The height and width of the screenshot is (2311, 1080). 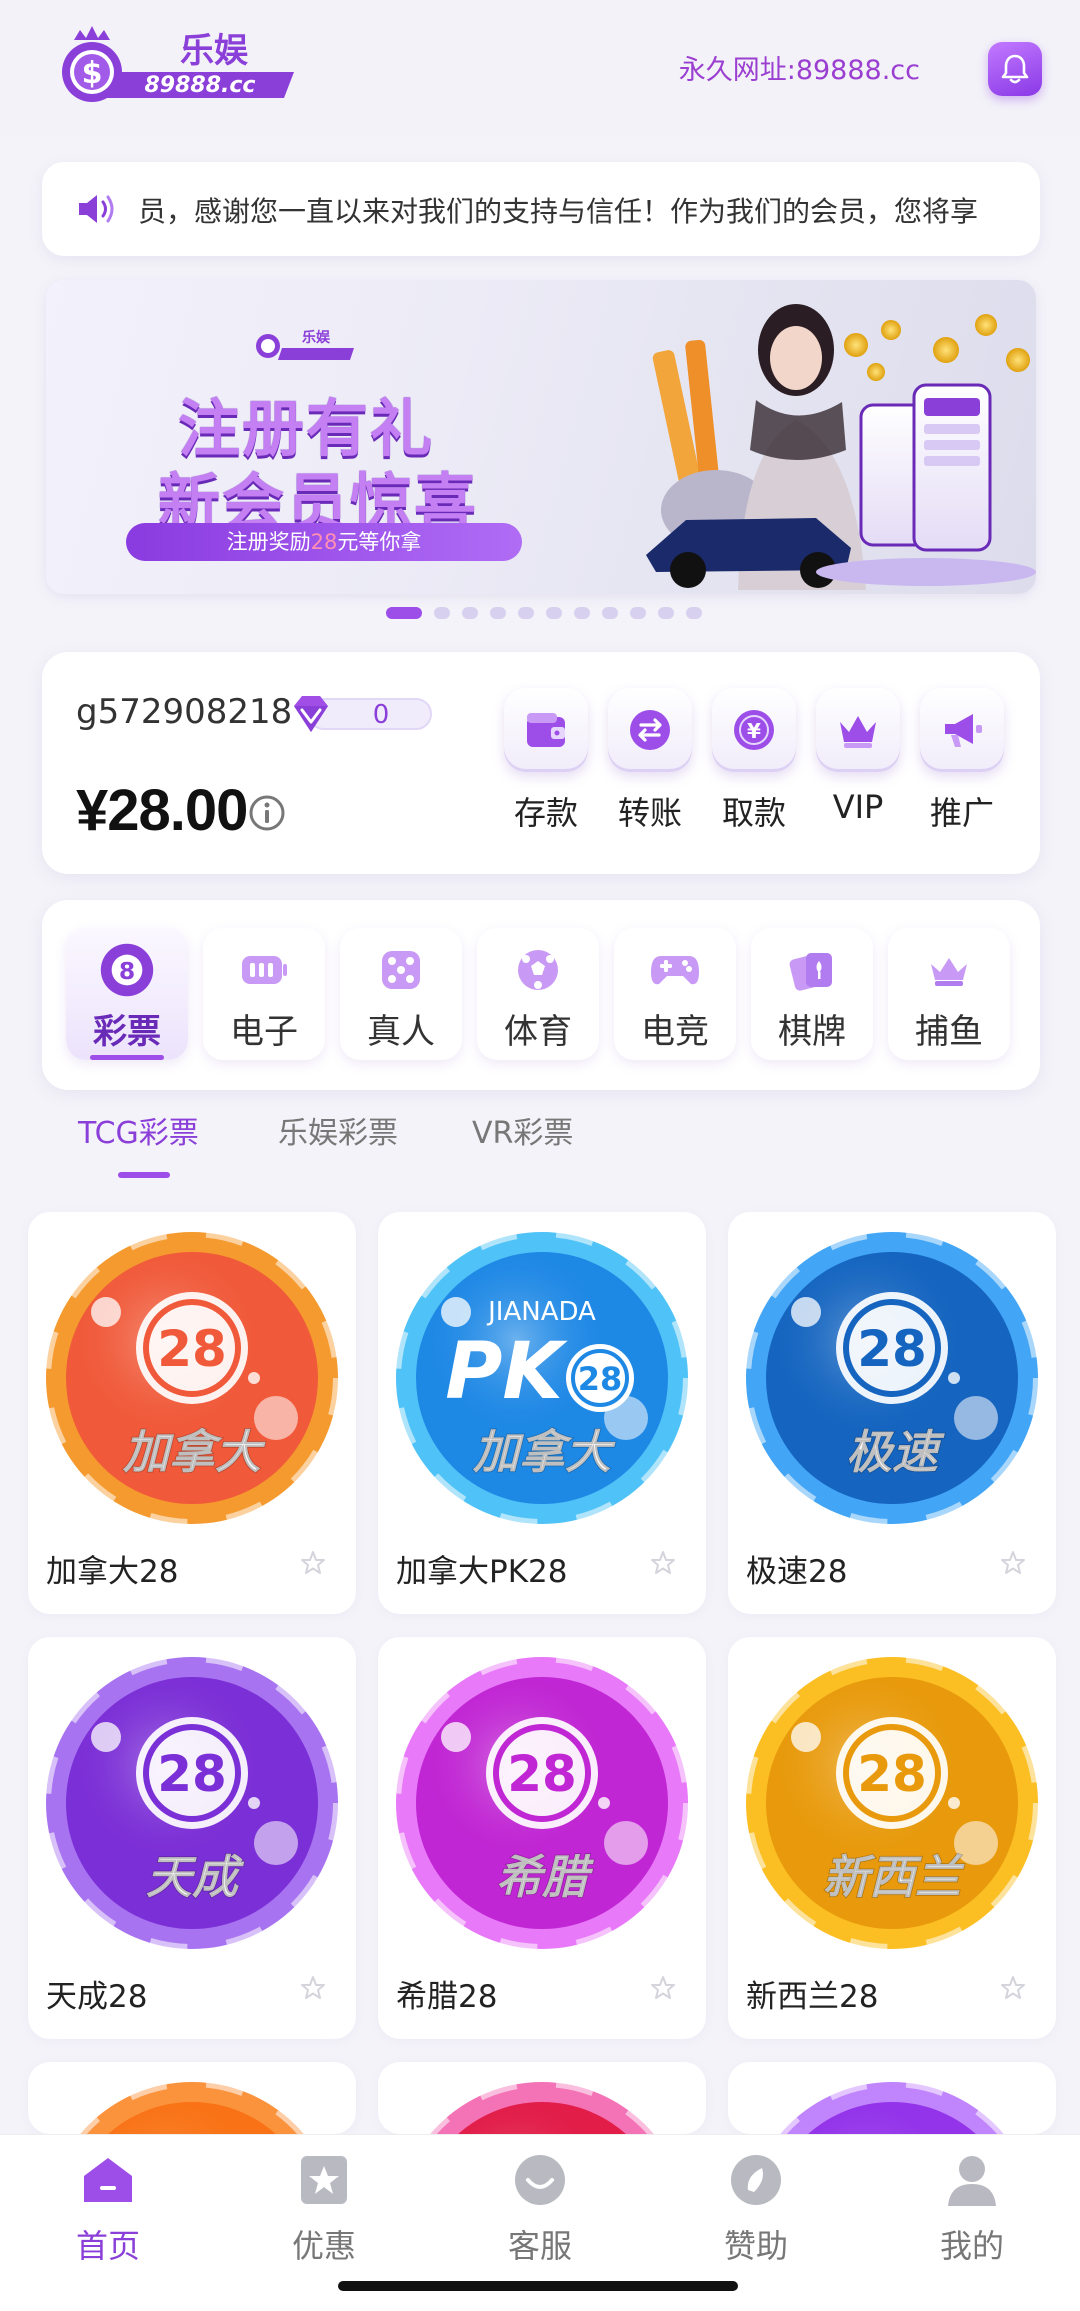 I want to click on nav-home: 首页, so click(x=108, y=2209).